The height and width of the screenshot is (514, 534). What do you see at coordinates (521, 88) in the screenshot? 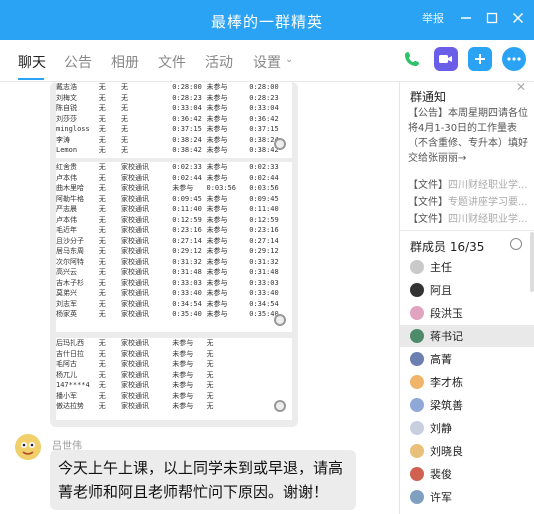
I see `close-icon: ✕` at bounding box center [521, 88].